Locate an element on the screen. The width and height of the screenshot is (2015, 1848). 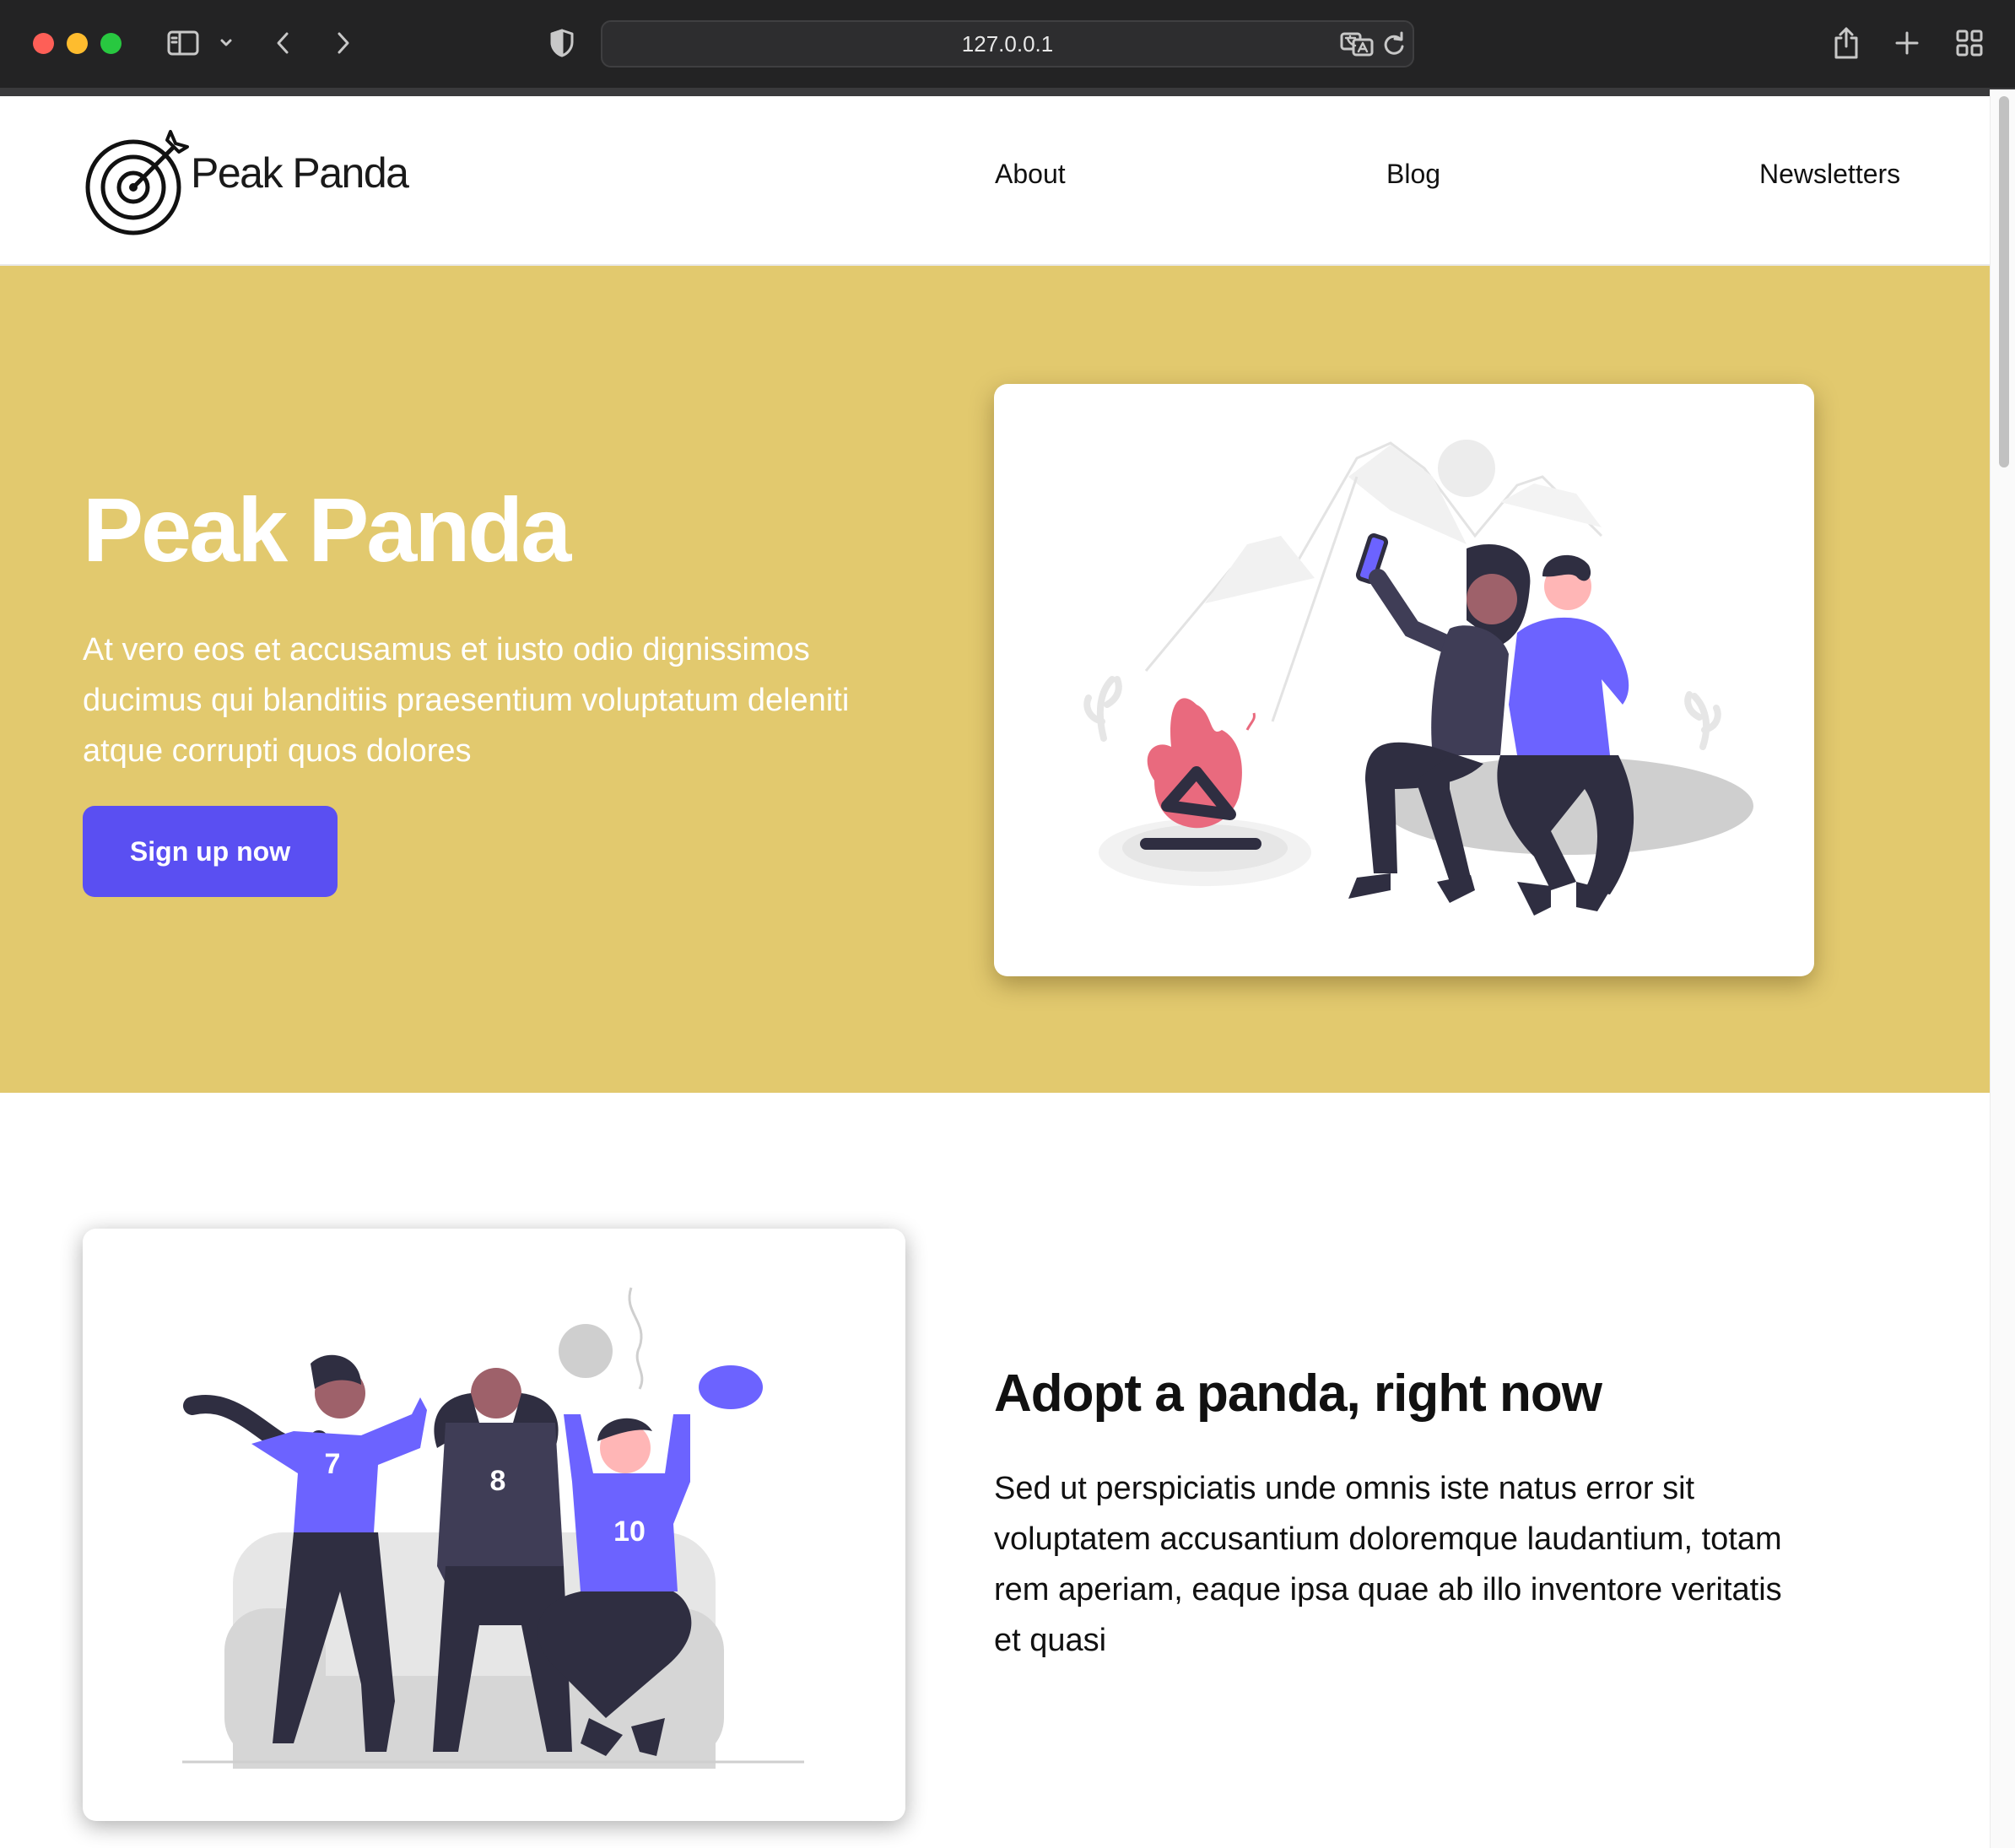
site-header: Peak Panda About Blog Newsletters is located at coordinates (995, 181).